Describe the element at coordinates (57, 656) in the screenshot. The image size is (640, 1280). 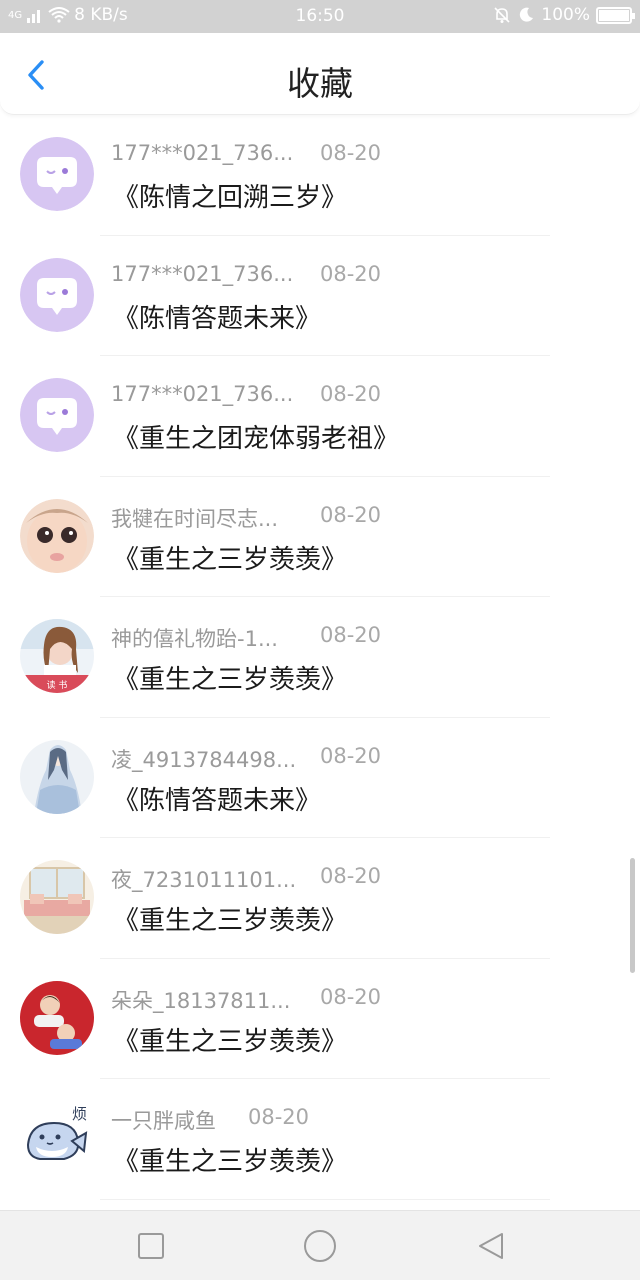
I see `girl-photo-avatar: 读 书` at that location.